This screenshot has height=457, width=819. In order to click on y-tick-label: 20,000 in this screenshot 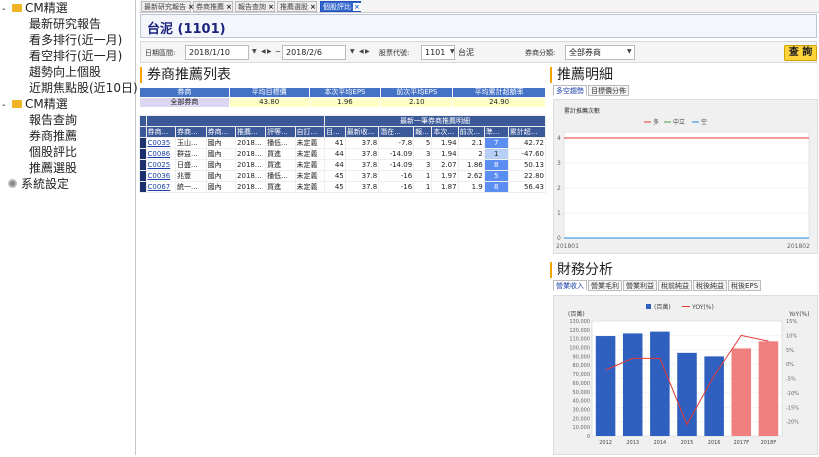, I will do `click(582, 419)`.